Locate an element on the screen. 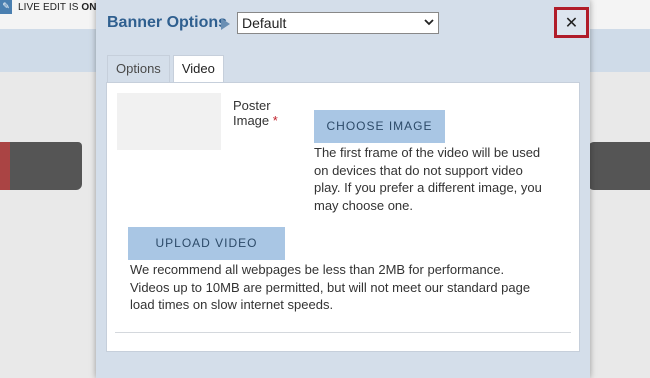  preset-select: Default is located at coordinates (338, 23).